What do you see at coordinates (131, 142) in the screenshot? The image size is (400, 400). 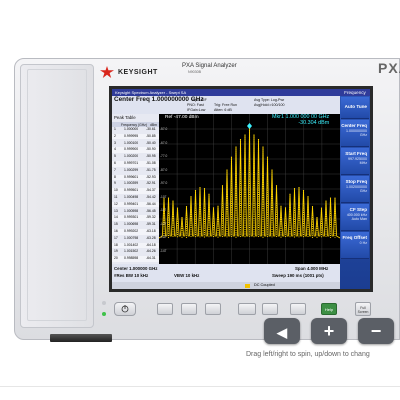 I see `peak-frequency: 1.000100` at bounding box center [131, 142].